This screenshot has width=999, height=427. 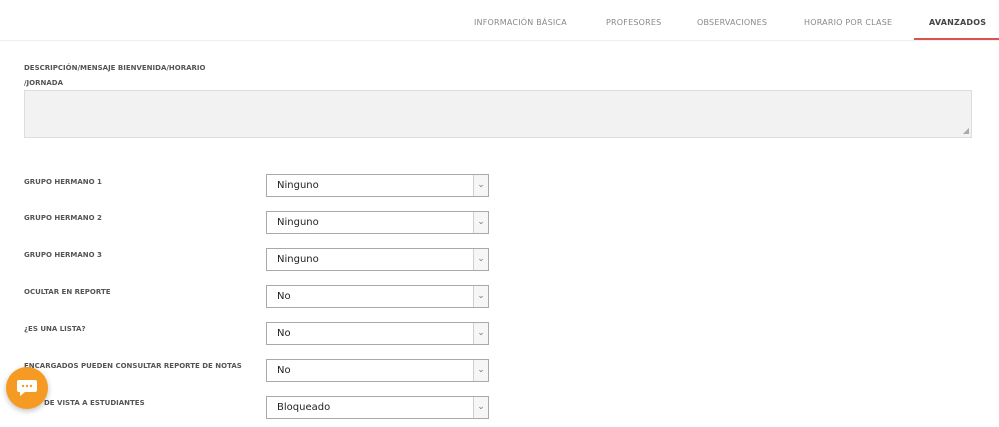 I want to click on tab-observaciones: OBSERVACIONES, so click(x=732, y=20).